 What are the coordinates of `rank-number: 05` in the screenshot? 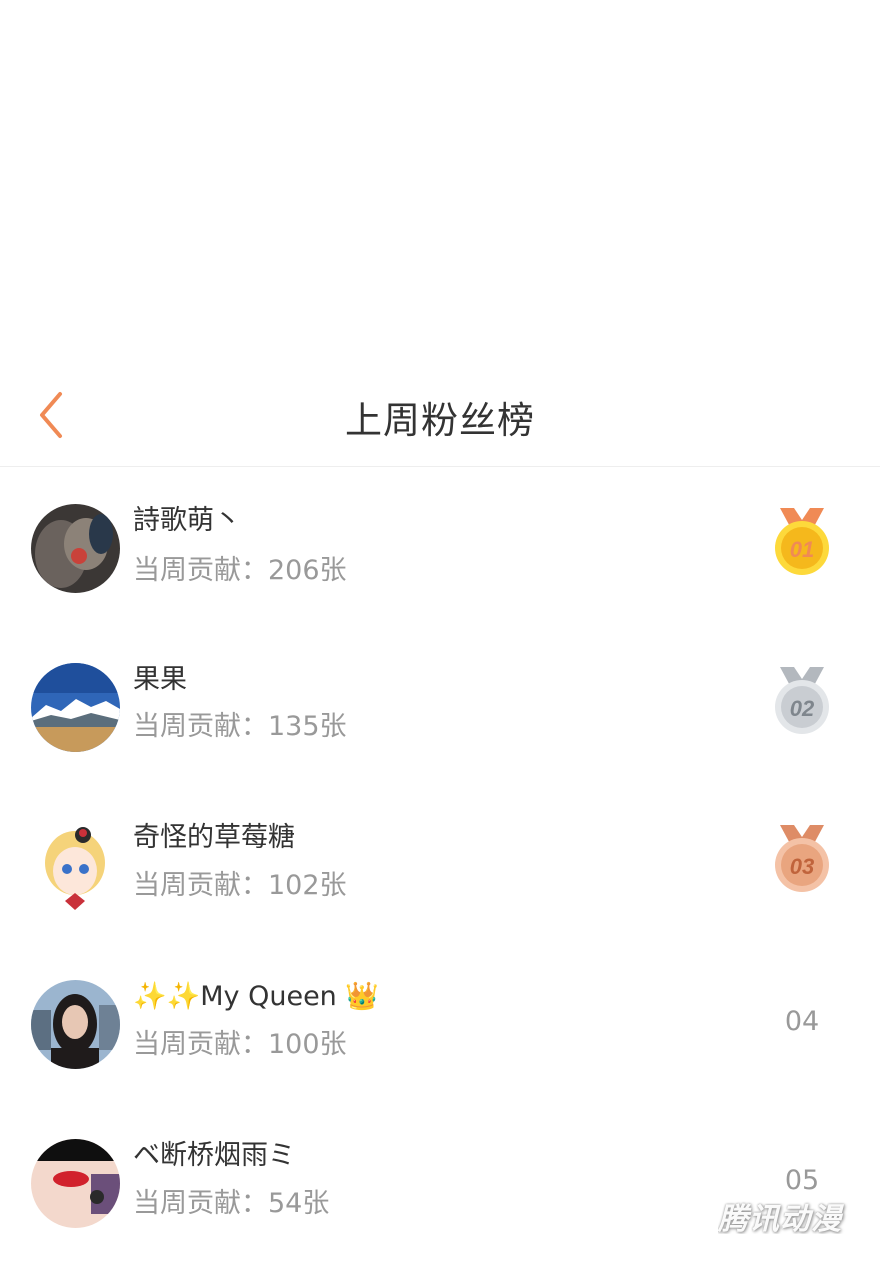 It's located at (802, 1180).